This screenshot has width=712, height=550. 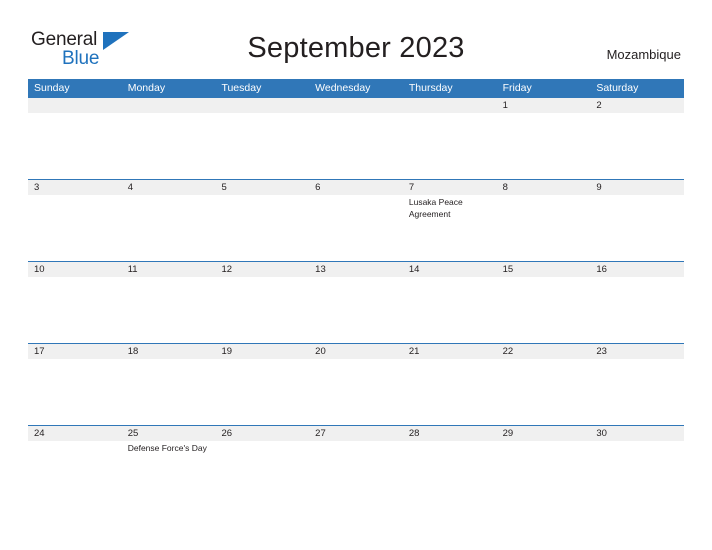 I want to click on week-date-numbers: 1 2, so click(x=356, y=105).